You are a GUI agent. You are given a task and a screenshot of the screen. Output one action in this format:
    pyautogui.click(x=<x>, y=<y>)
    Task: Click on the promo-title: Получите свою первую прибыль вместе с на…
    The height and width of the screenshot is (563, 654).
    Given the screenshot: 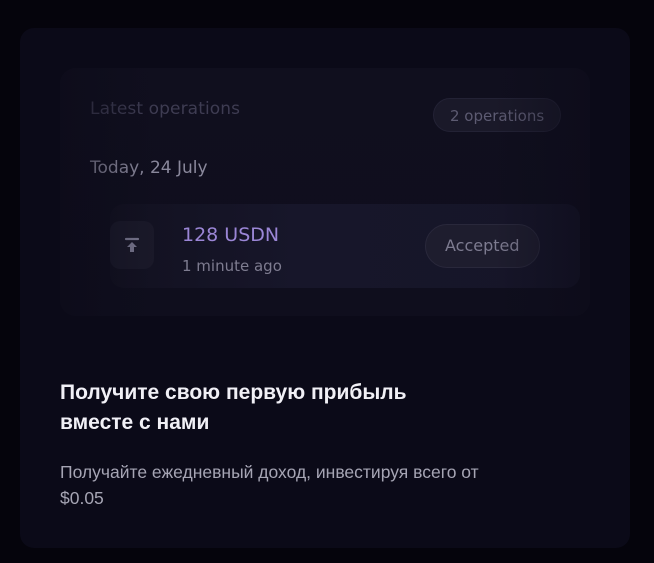 What is the action you would take?
    pyautogui.click(x=233, y=407)
    